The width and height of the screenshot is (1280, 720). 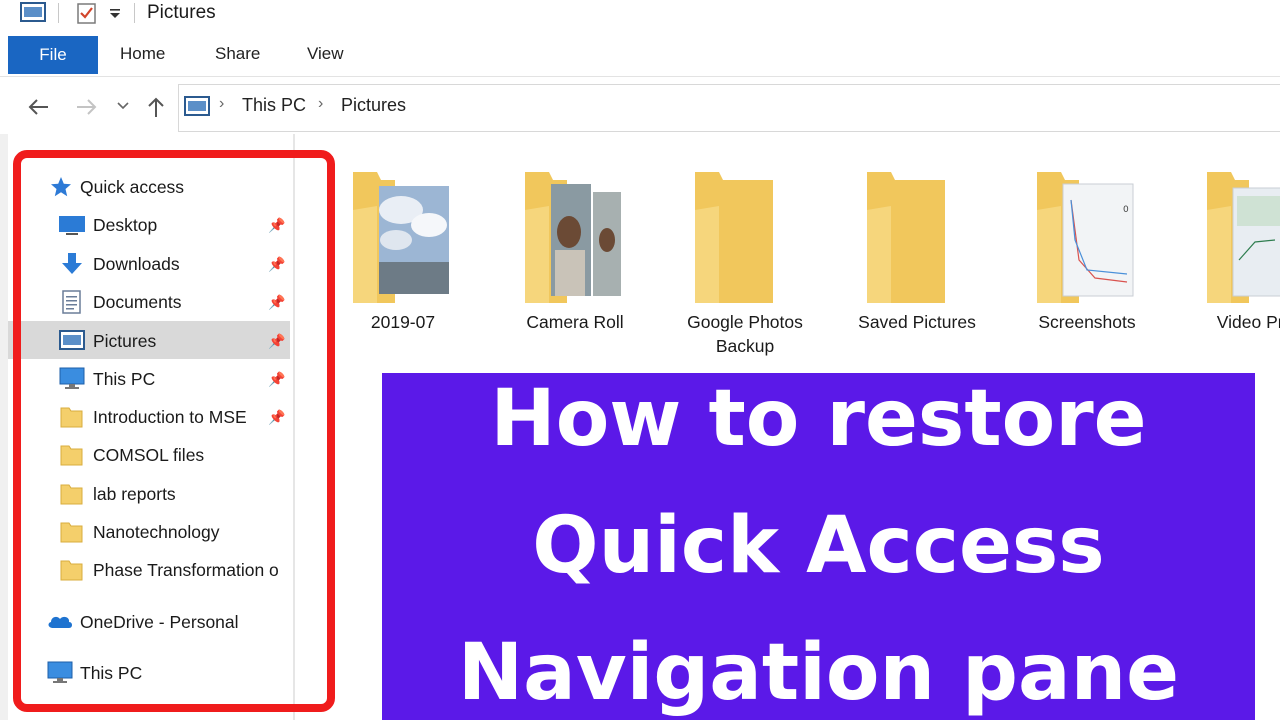 I want to click on up-arrow-icon, so click(x=156, y=107).